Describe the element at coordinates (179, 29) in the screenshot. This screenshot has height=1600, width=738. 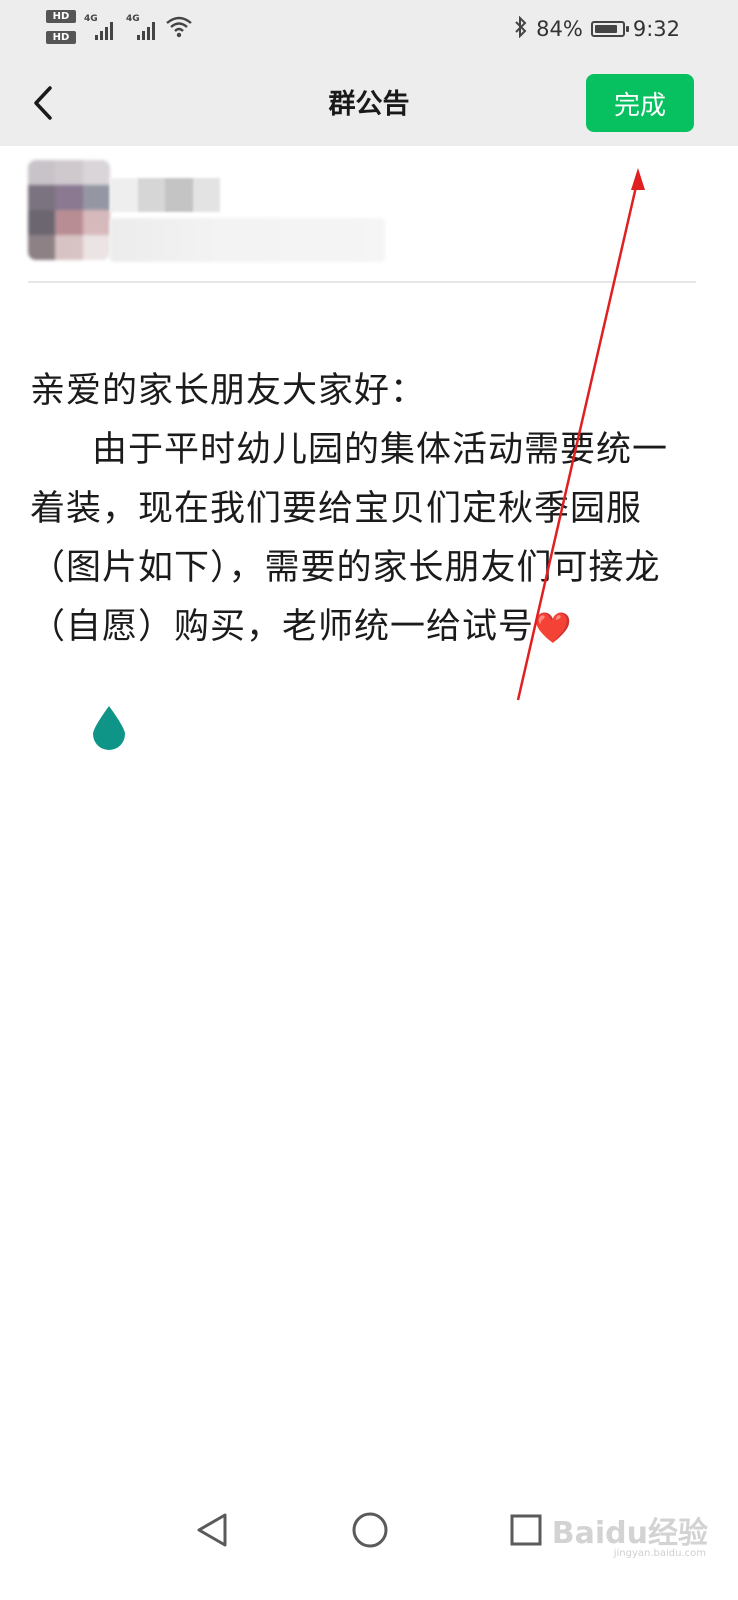
I see `wifi-icon` at that location.